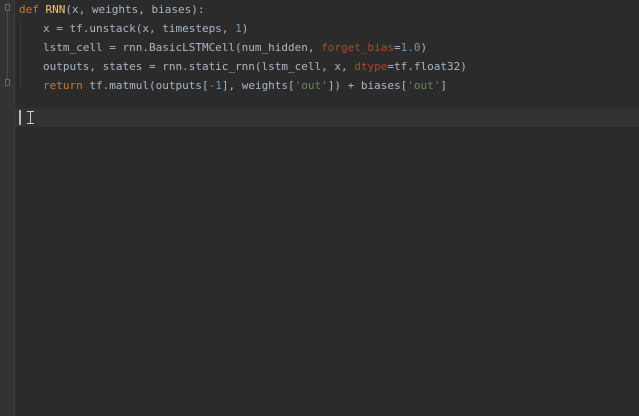  Describe the element at coordinates (30, 117) in the screenshot. I see `text-ibeam-cursor-icon` at that location.